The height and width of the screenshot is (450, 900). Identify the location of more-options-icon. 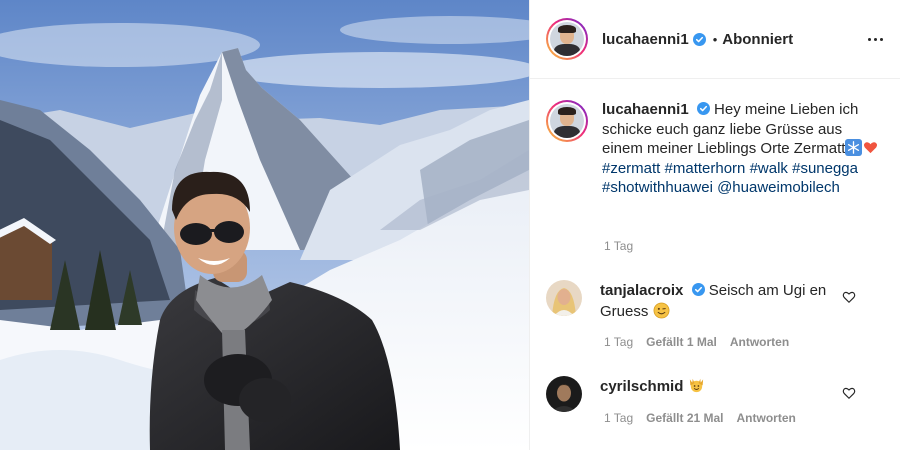
(875, 39).